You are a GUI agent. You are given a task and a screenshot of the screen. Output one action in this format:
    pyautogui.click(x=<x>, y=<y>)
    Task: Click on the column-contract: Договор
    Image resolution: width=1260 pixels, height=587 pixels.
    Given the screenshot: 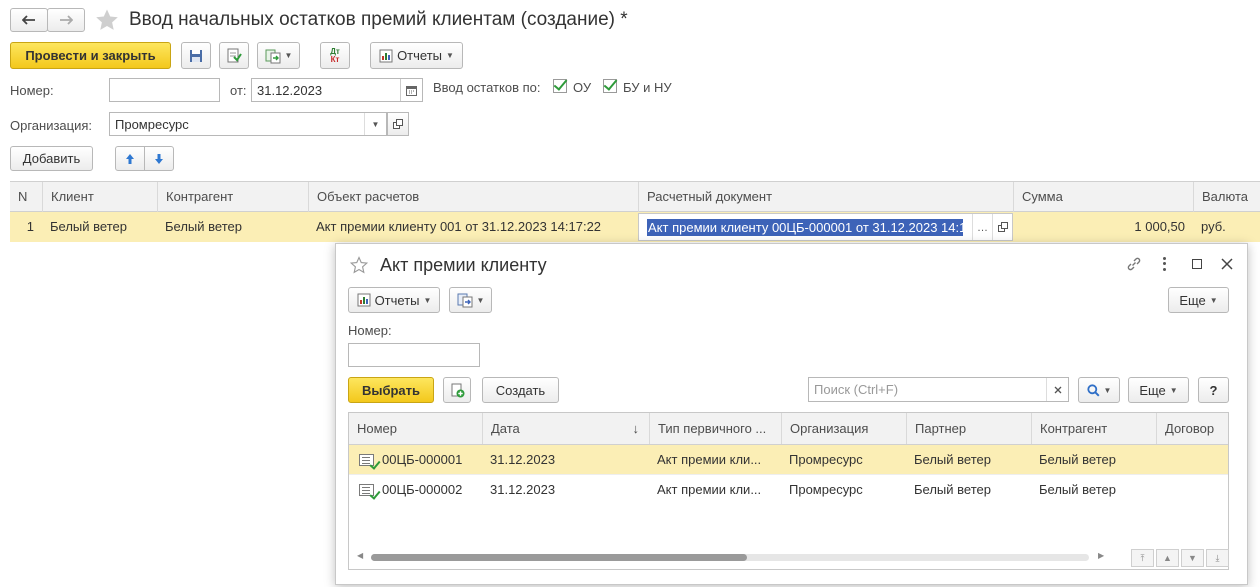 What is the action you would take?
    pyautogui.click(x=1192, y=428)
    